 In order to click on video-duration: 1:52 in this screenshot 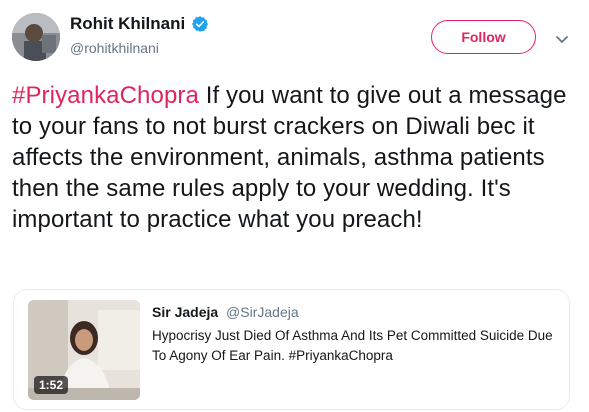, I will do `click(51, 385)`.